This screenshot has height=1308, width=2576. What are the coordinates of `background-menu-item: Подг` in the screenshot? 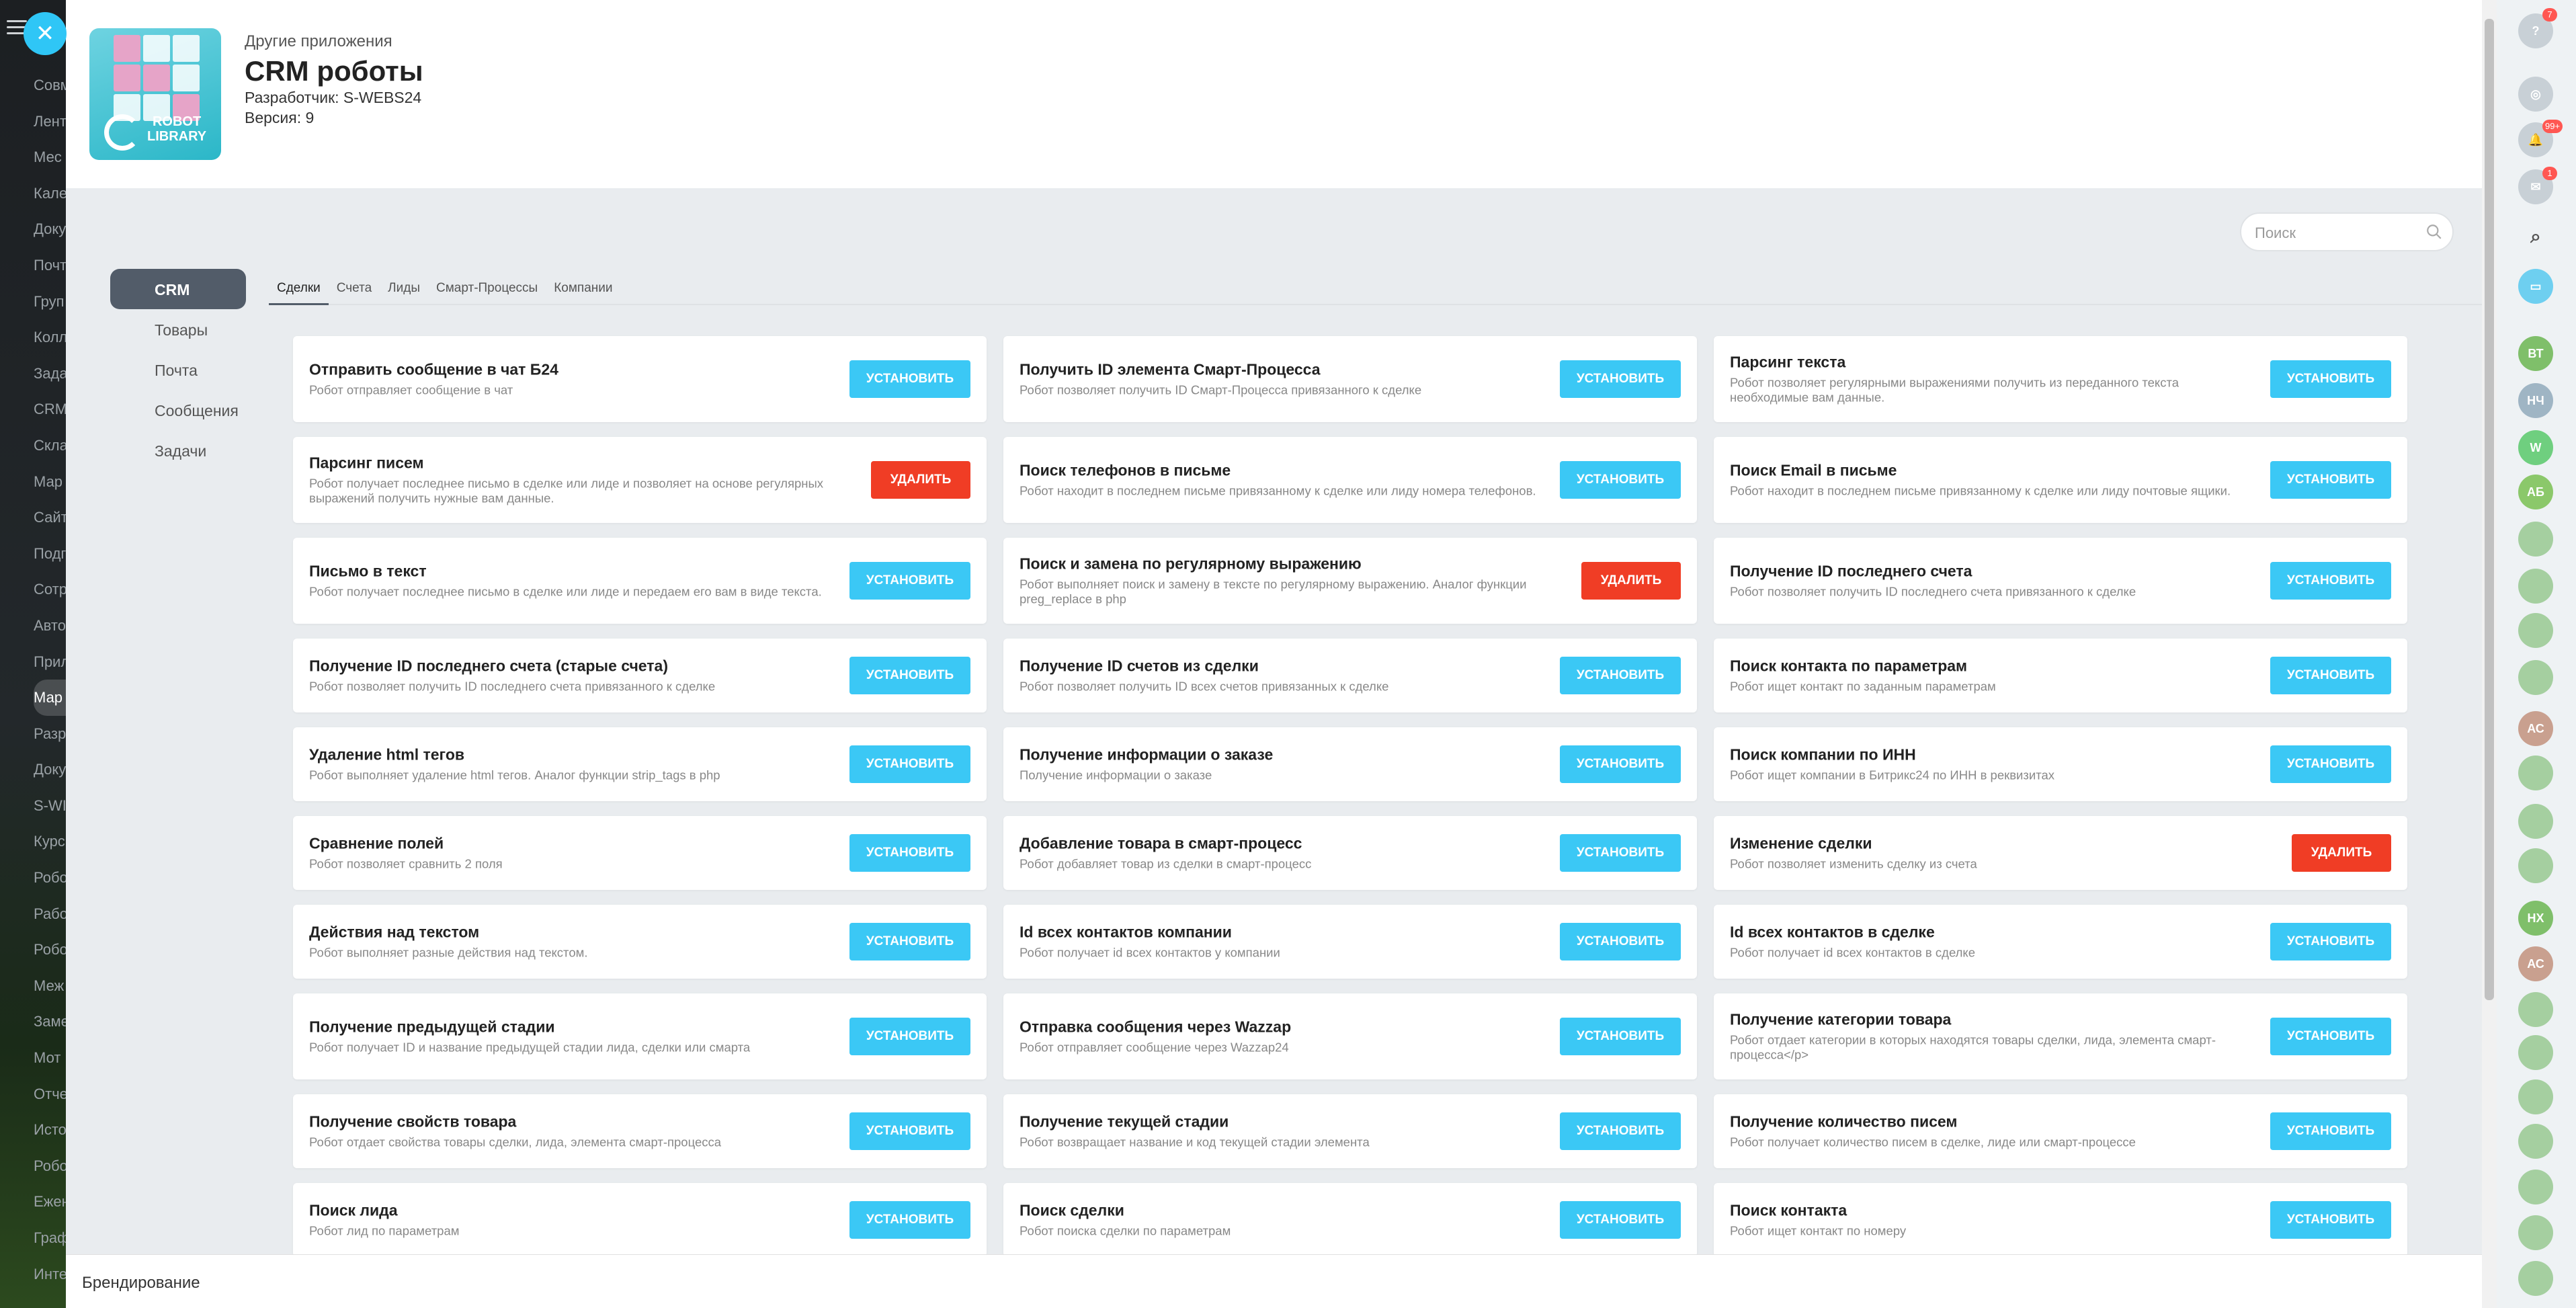 It's located at (50, 554).